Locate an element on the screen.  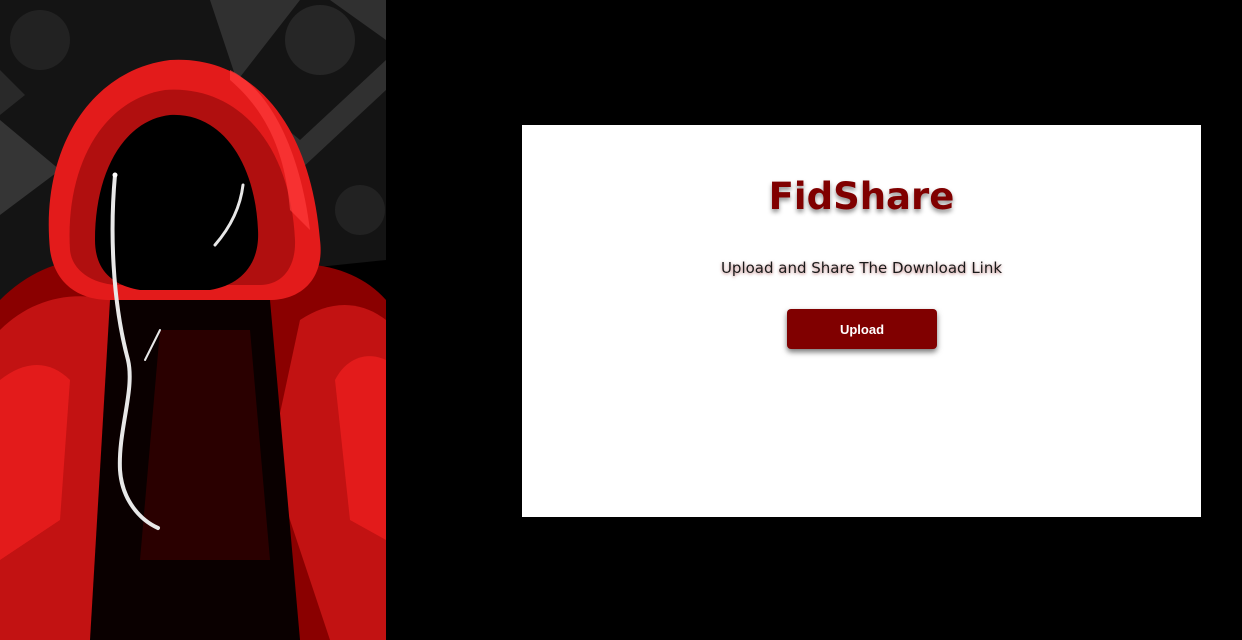
tagline-text: Upload and Share The Download Link is located at coordinates (861, 268).